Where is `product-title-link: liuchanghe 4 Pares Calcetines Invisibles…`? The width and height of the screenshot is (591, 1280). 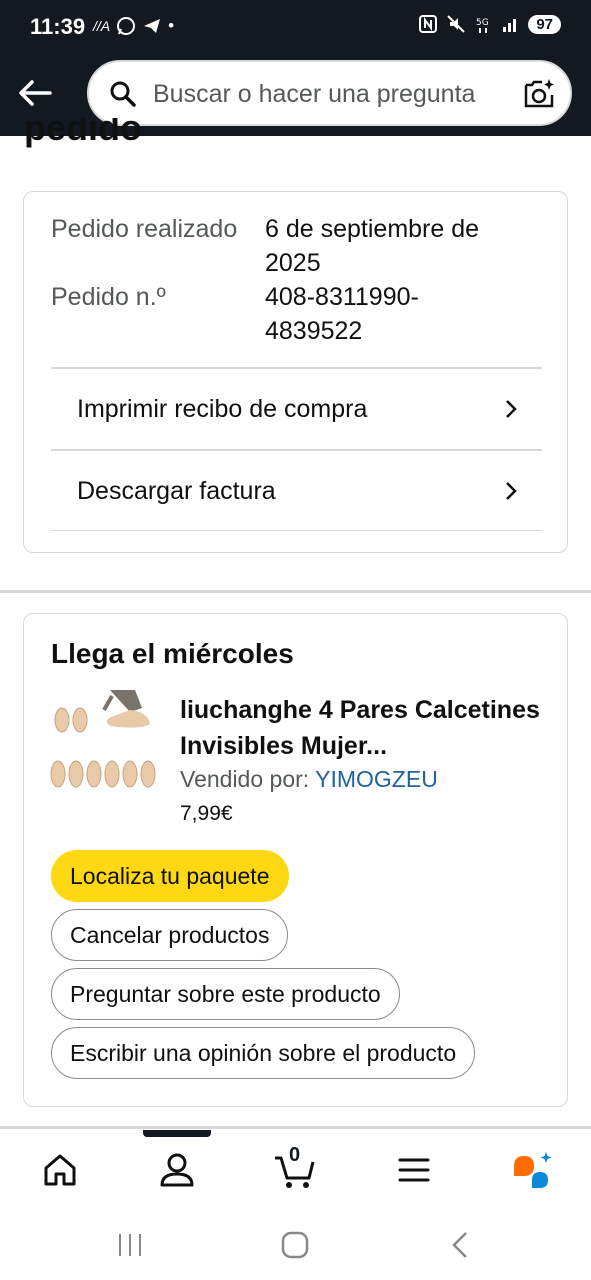 product-title-link: liuchanghe 4 Pares Calcetines Invisibles… is located at coordinates (365, 728).